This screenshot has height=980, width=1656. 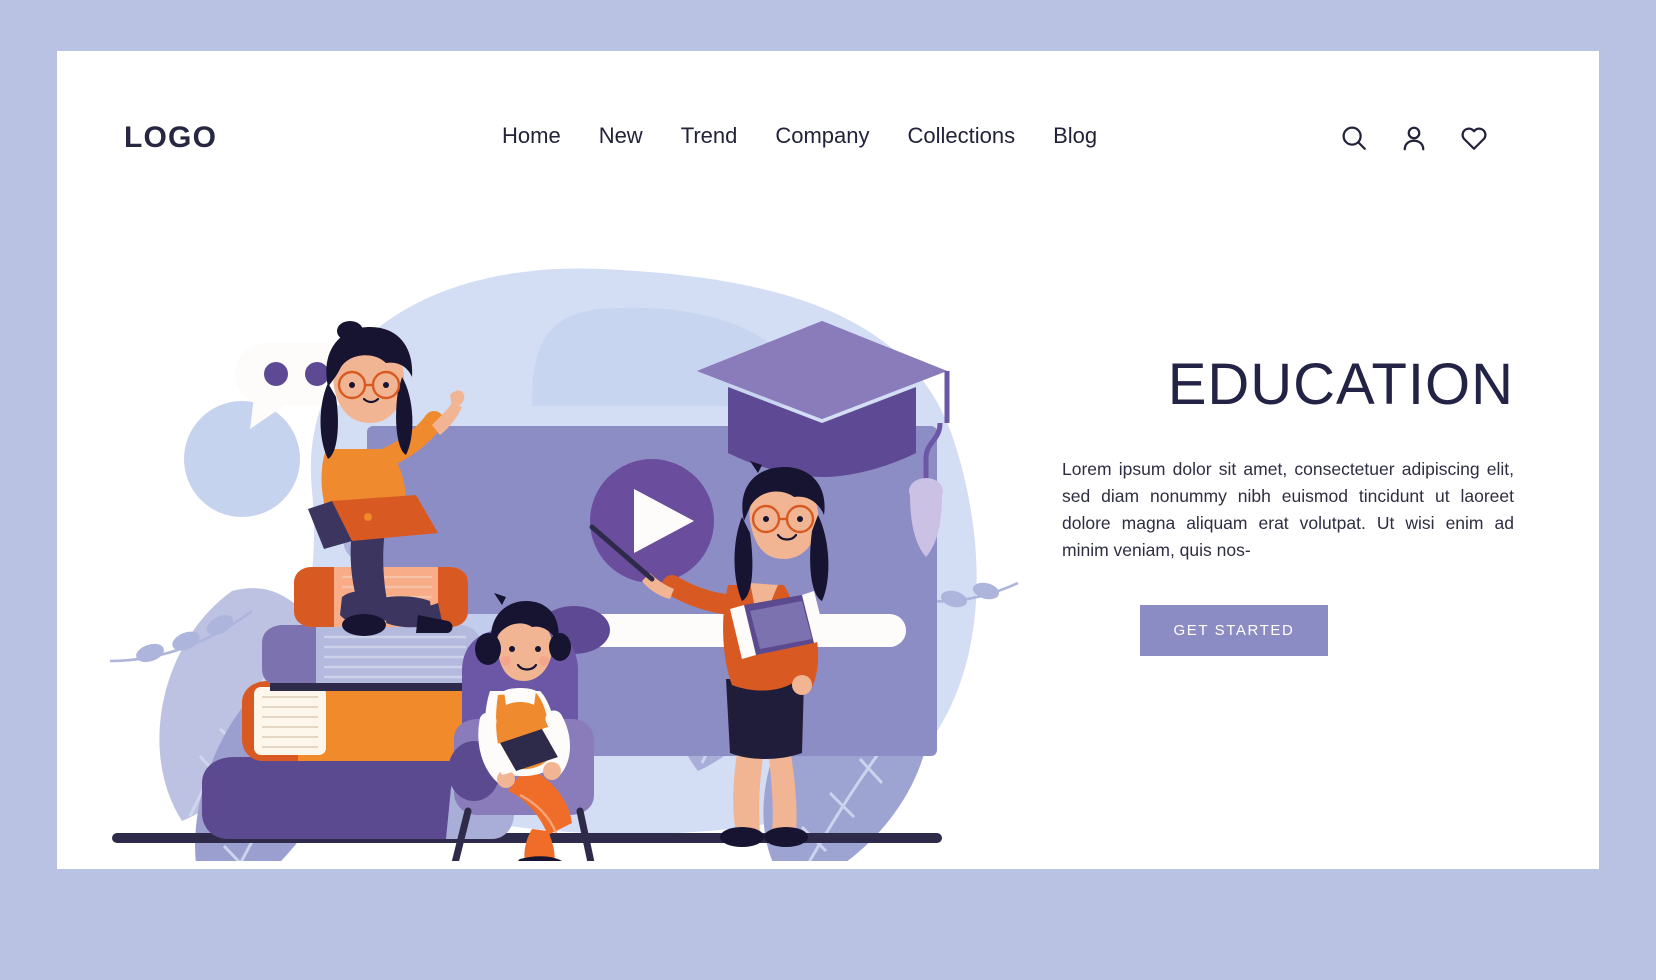 I want to click on main-navigation: Home New Trend Company Collections Blog, so click(x=799, y=136).